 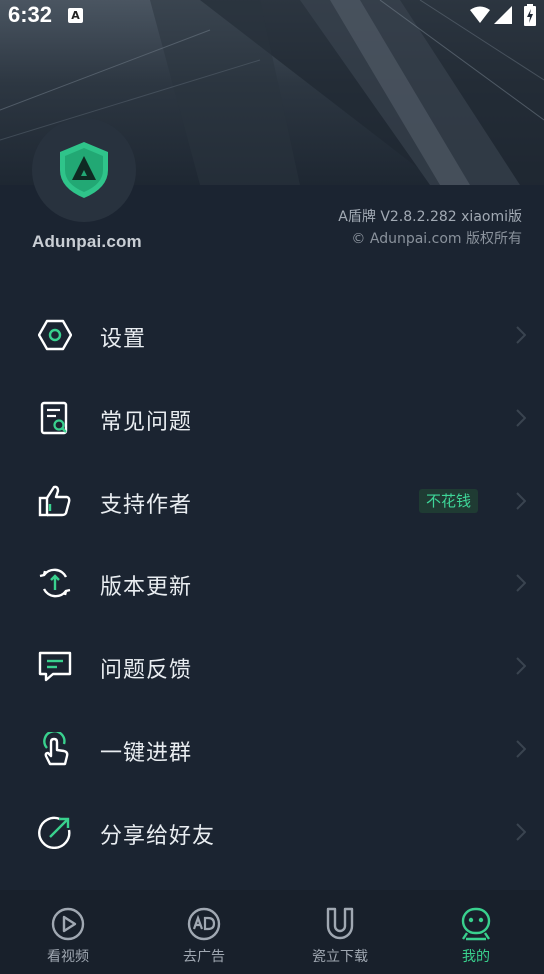 What do you see at coordinates (68, 924) in the screenshot?
I see `play-video-icon` at bounding box center [68, 924].